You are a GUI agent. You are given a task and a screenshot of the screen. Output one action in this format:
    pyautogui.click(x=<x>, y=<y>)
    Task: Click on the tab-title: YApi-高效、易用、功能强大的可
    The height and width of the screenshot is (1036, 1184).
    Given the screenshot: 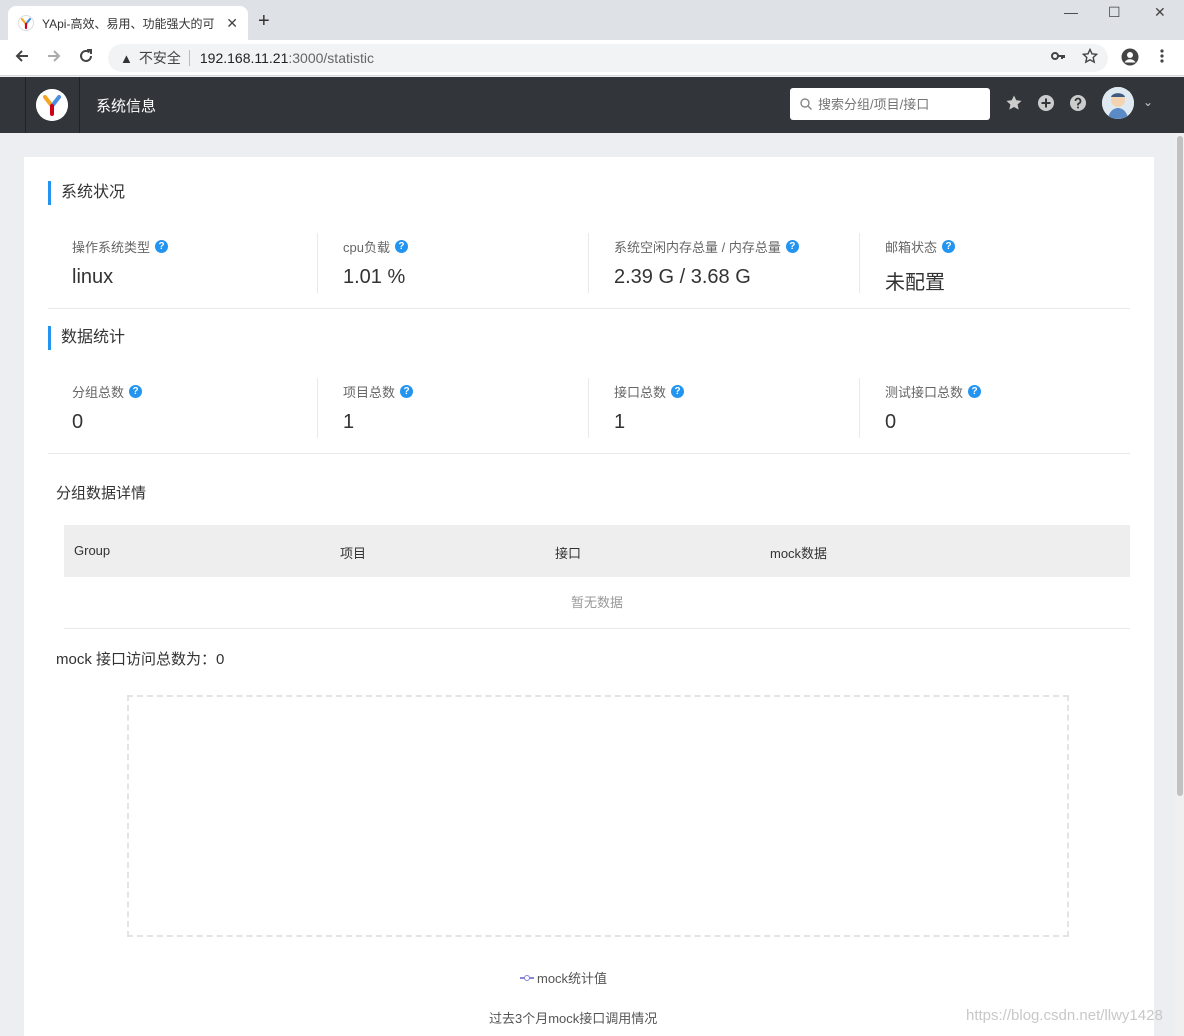 What is the action you would take?
    pyautogui.click(x=128, y=23)
    